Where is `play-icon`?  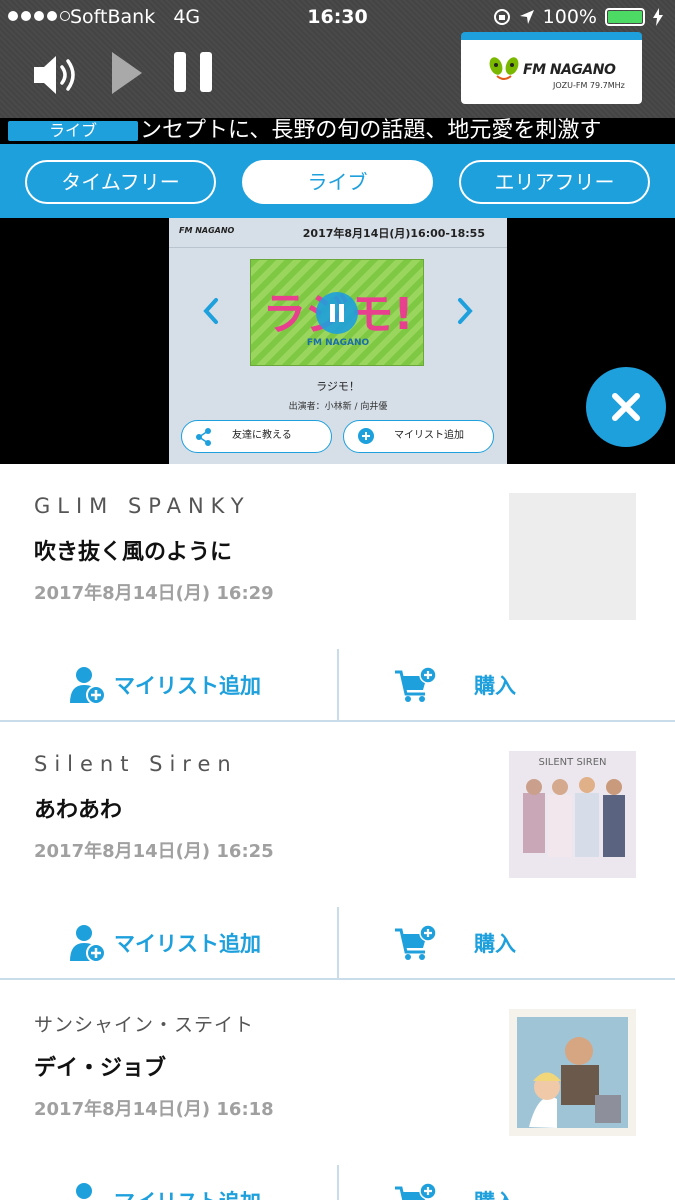 play-icon is located at coordinates (127, 73).